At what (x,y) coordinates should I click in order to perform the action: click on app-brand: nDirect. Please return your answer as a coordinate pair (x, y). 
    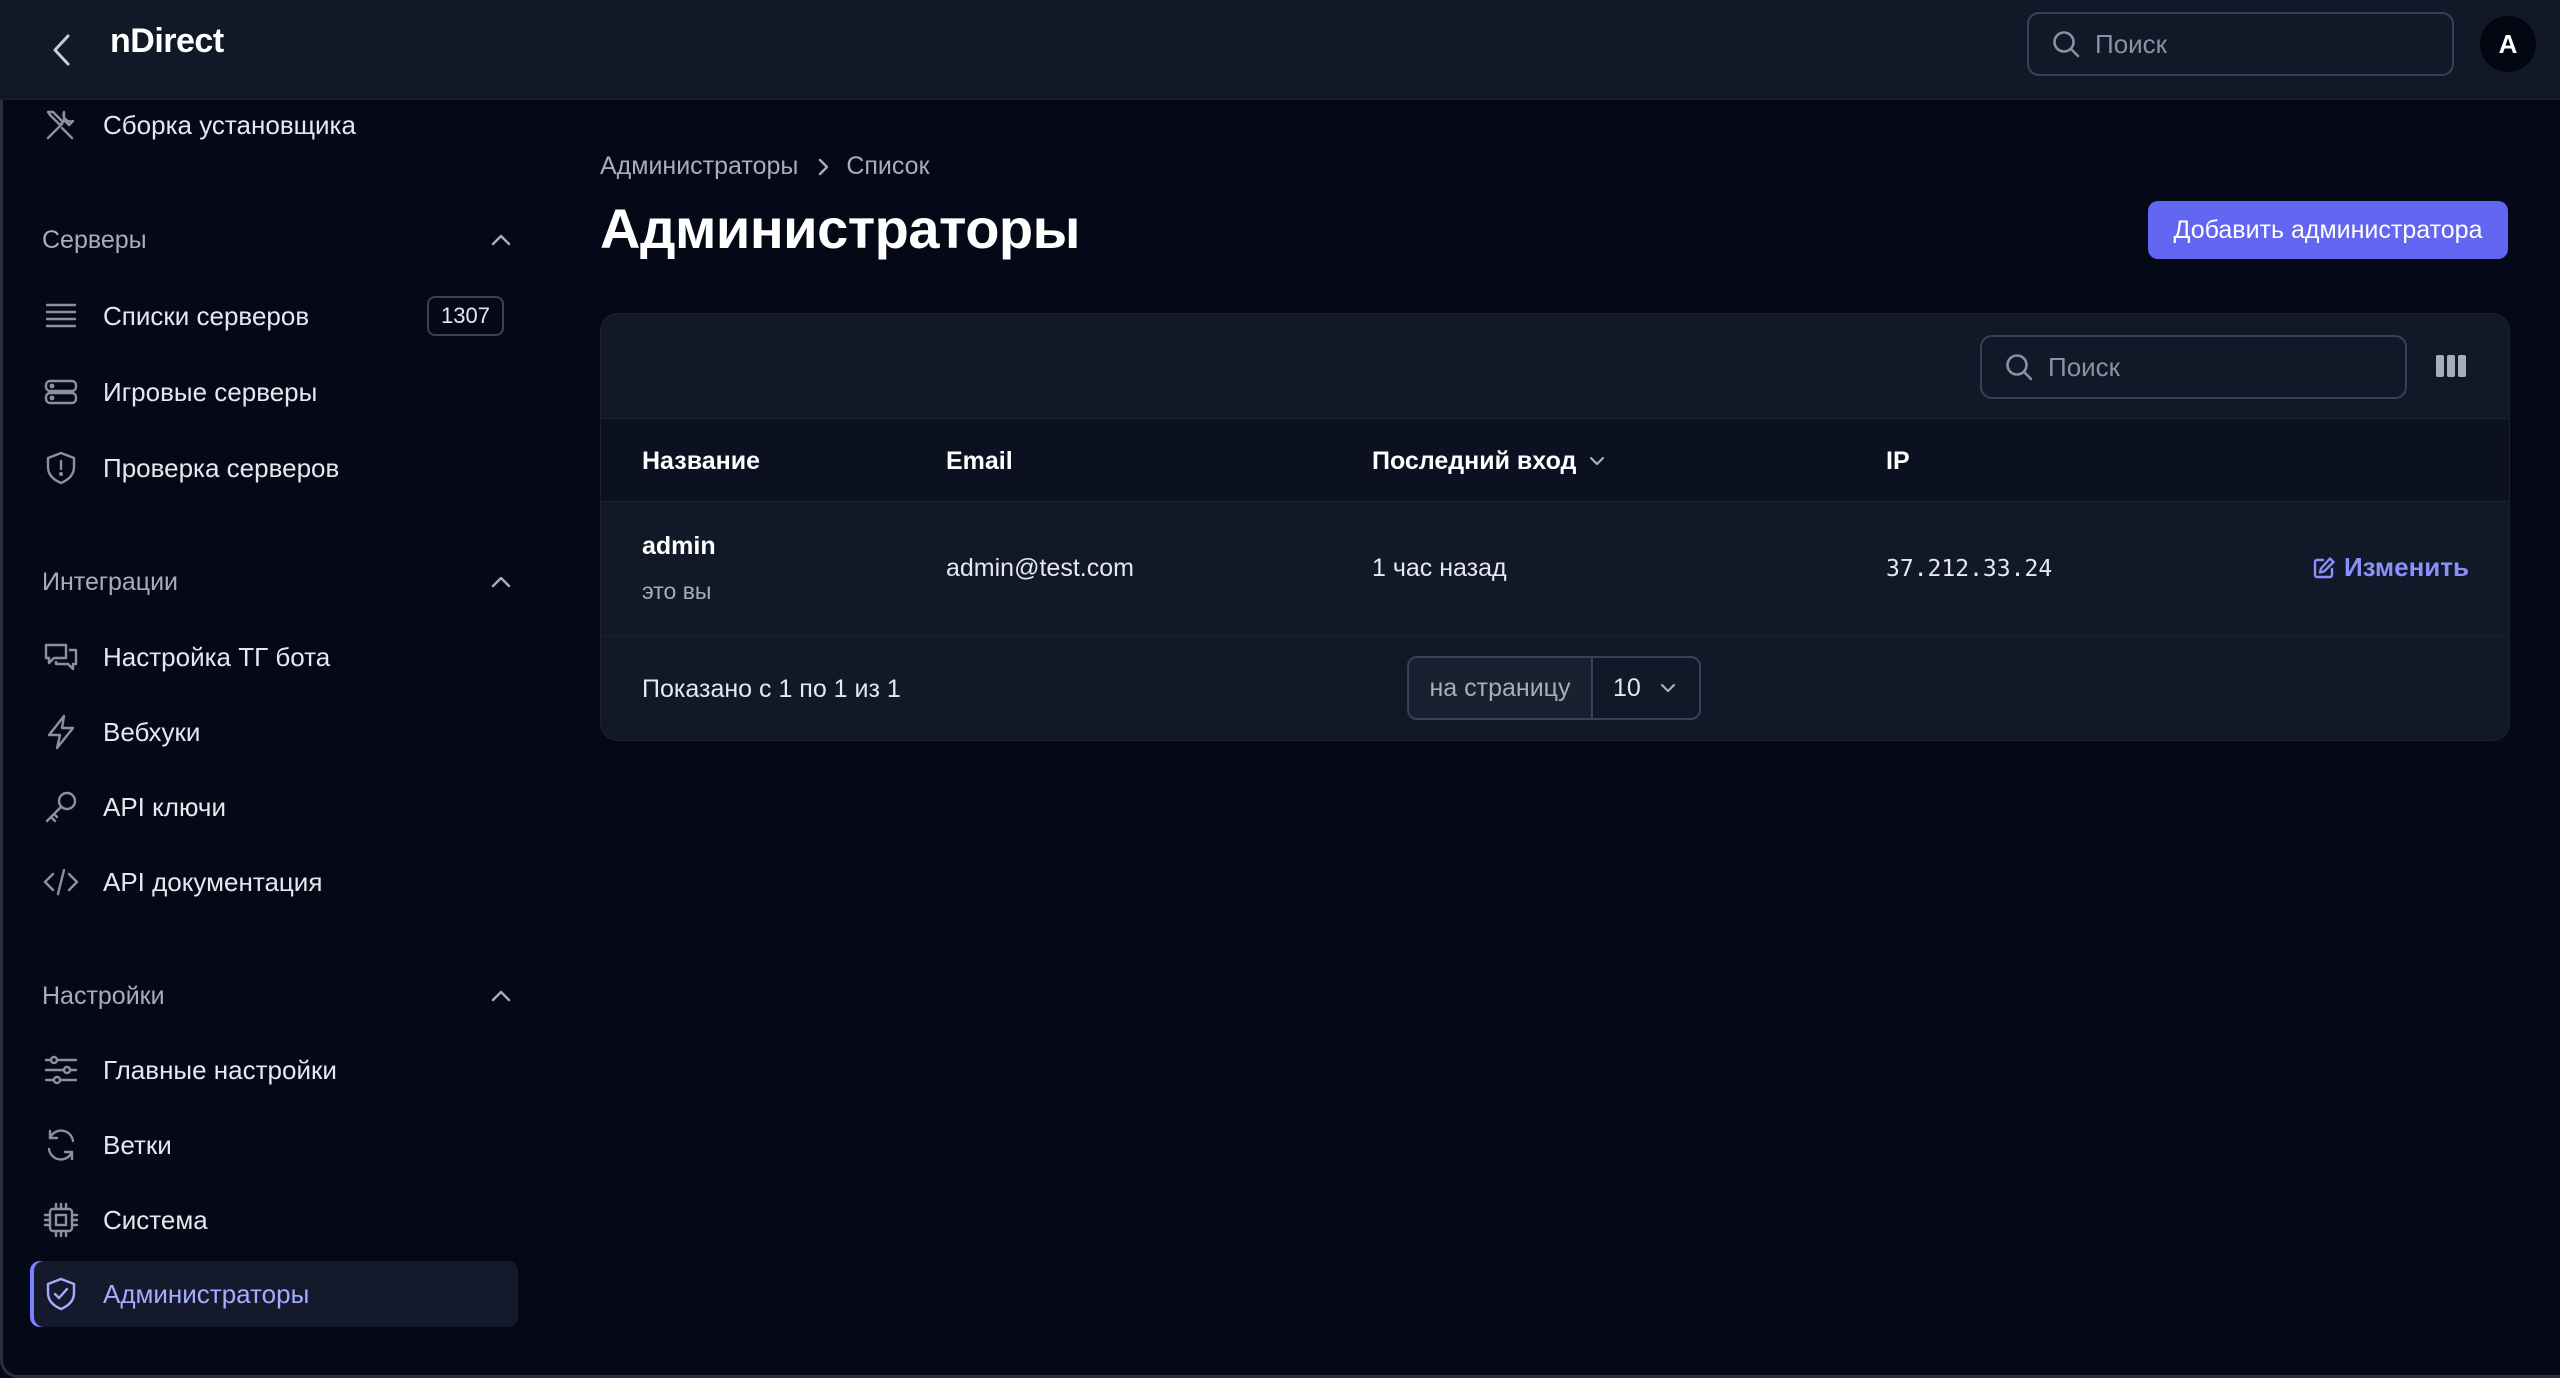
    Looking at the image, I should click on (167, 41).